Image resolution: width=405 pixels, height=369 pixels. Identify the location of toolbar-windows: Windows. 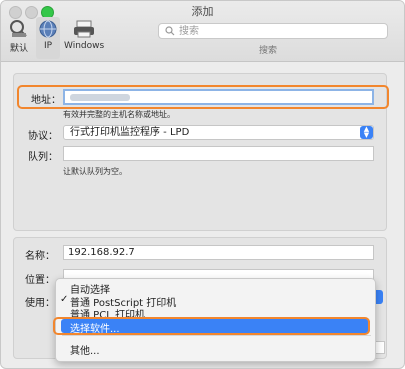
(84, 38).